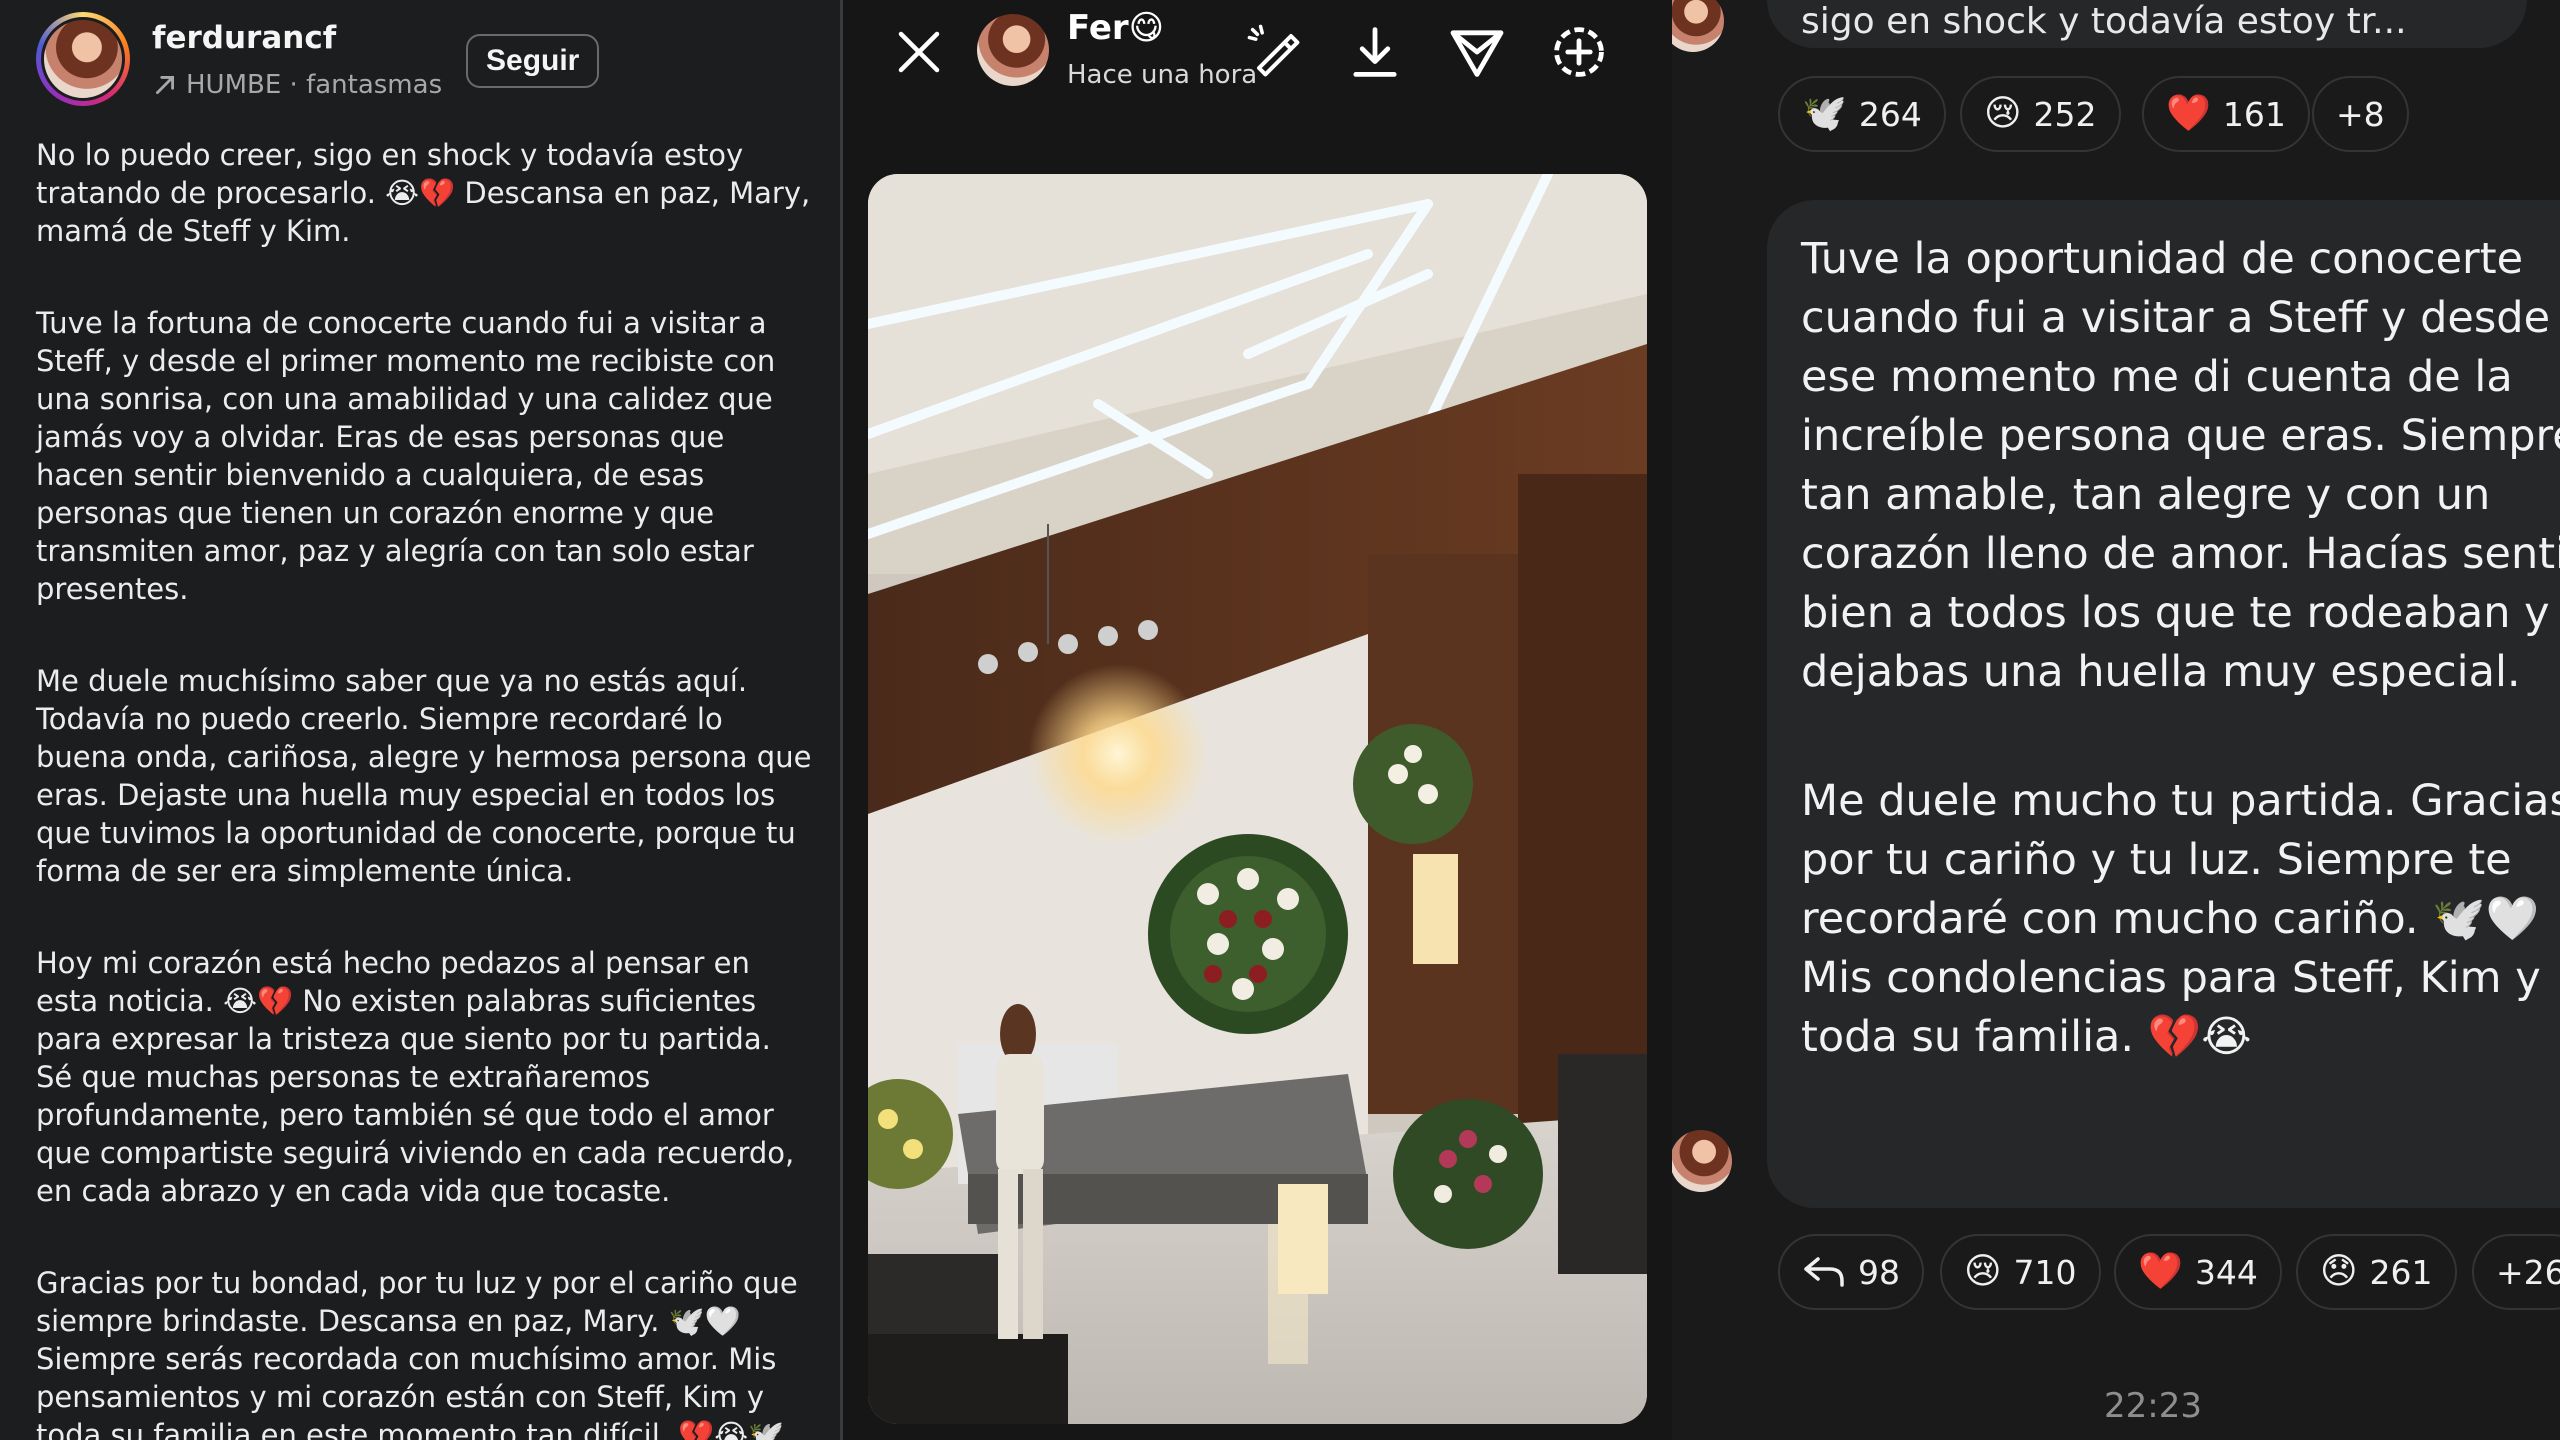  What do you see at coordinates (2045, 1272) in the screenshot?
I see `reaction-count: 710` at bounding box center [2045, 1272].